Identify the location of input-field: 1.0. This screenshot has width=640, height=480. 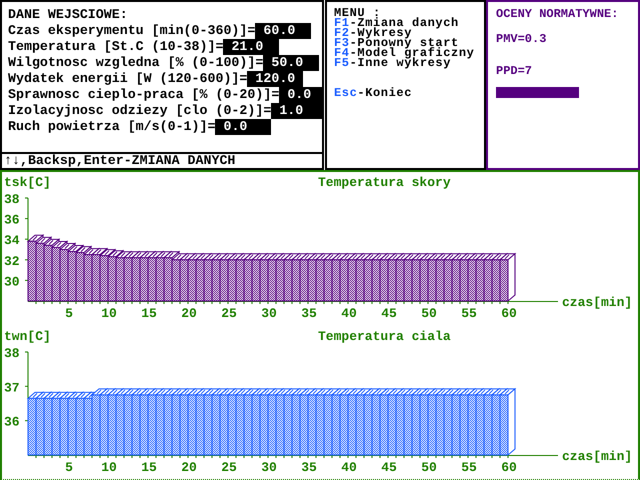
(296, 111).